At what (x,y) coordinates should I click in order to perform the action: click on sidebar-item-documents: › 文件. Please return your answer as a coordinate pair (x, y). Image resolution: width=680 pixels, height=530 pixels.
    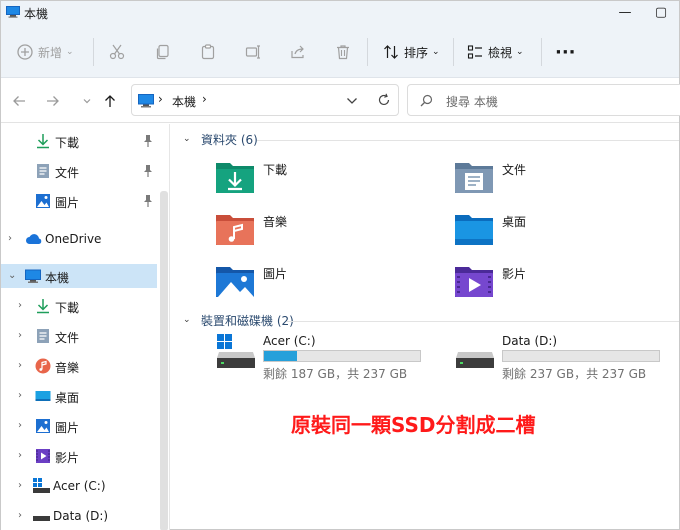
    Looking at the image, I should click on (79, 336).